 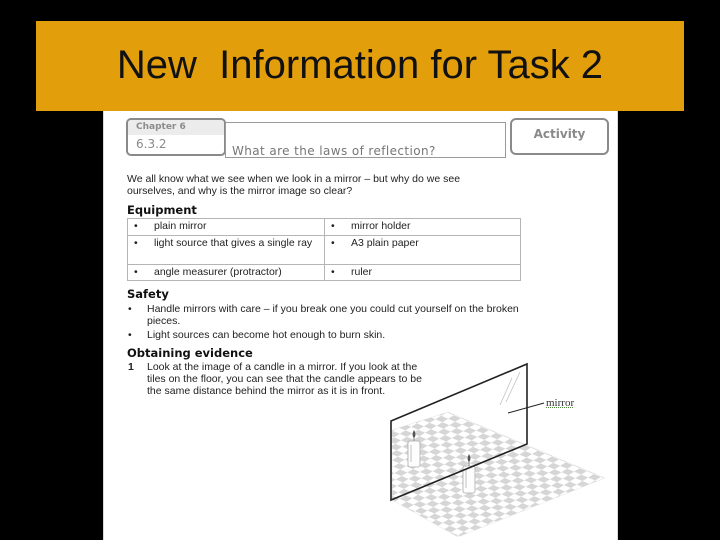 I want to click on activity-badge: Activity, so click(x=559, y=136).